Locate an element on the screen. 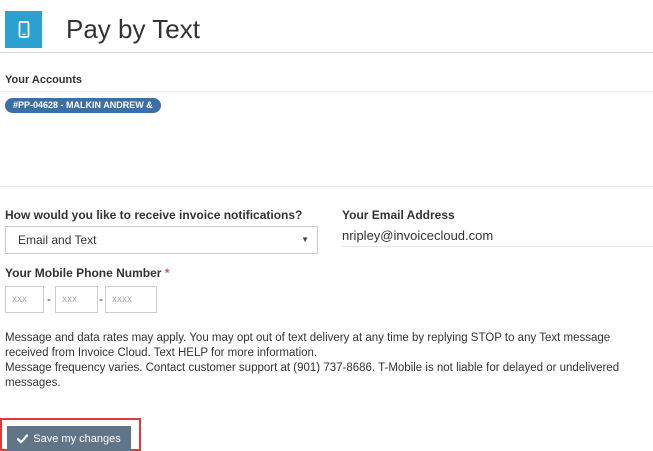 This screenshot has width=653, height=451. mobile-phone-label: Your Mobile Phone Number * is located at coordinates (87, 273).